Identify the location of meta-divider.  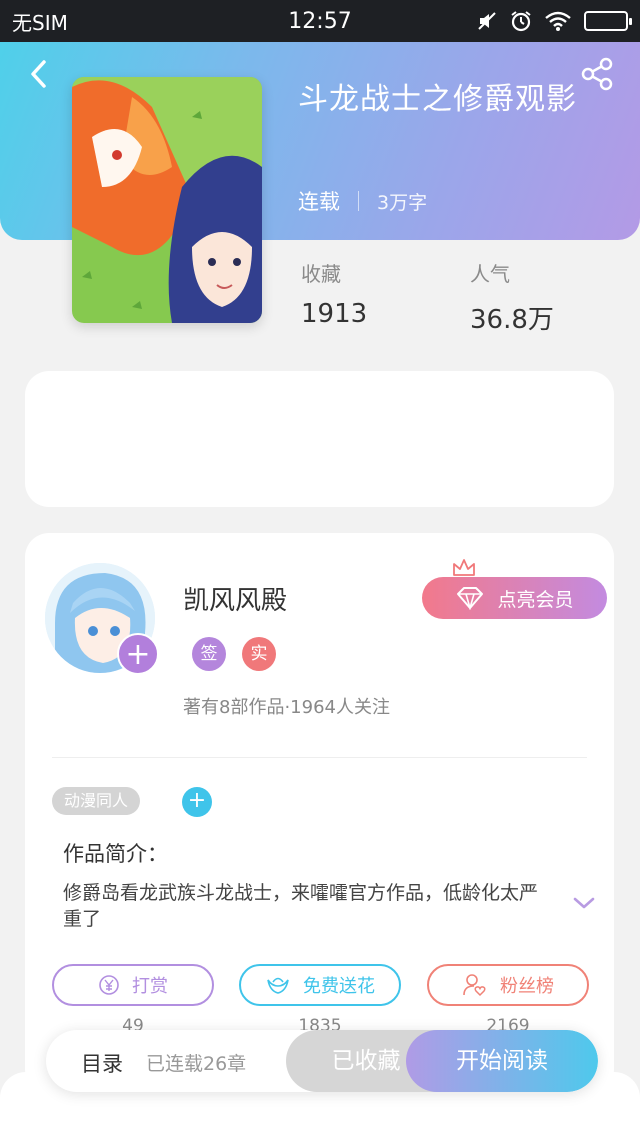
(358, 201).